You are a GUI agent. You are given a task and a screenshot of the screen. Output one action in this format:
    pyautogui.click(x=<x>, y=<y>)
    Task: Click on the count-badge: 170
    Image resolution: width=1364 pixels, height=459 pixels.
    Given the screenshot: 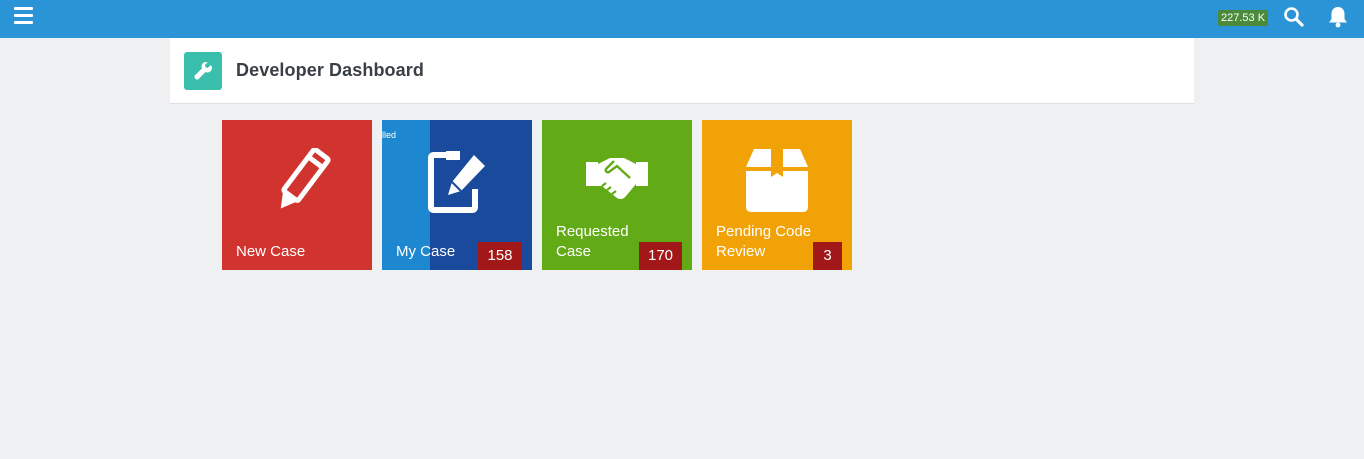 What is the action you would take?
    pyautogui.click(x=660, y=256)
    